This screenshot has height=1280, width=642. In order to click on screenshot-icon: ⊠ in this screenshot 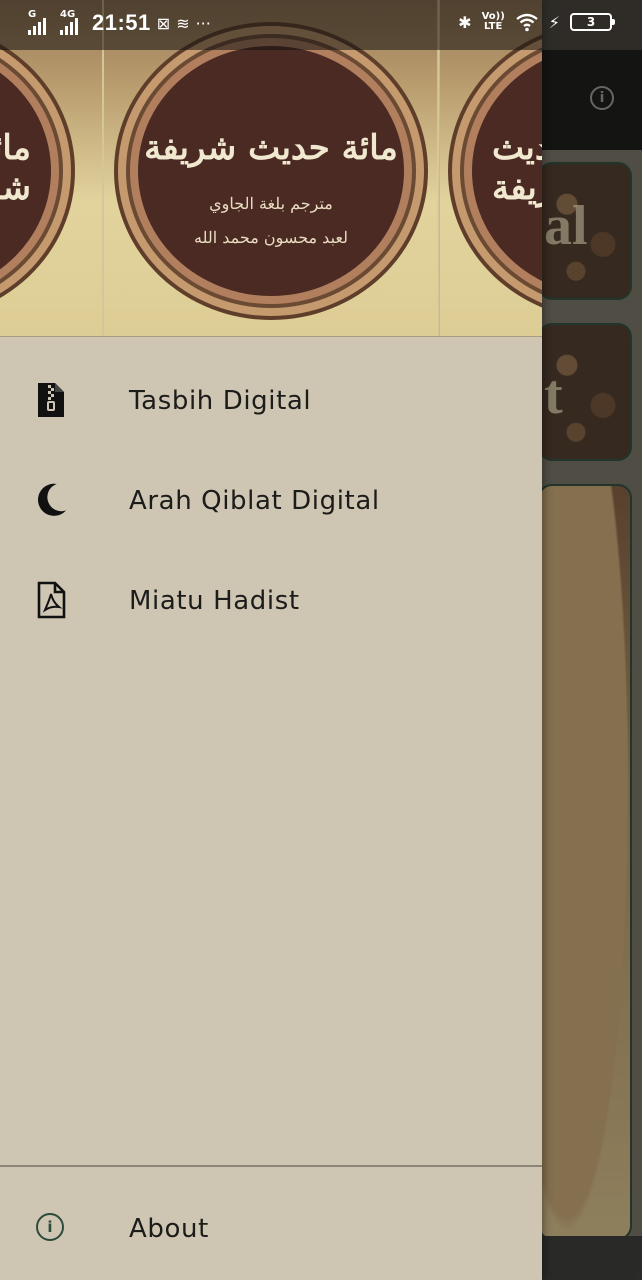, I will do `click(163, 23)`.